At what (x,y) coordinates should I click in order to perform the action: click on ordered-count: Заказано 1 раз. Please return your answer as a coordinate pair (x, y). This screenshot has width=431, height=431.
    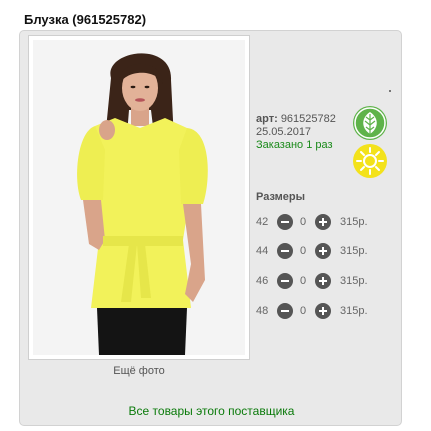
    Looking at the image, I should click on (294, 145).